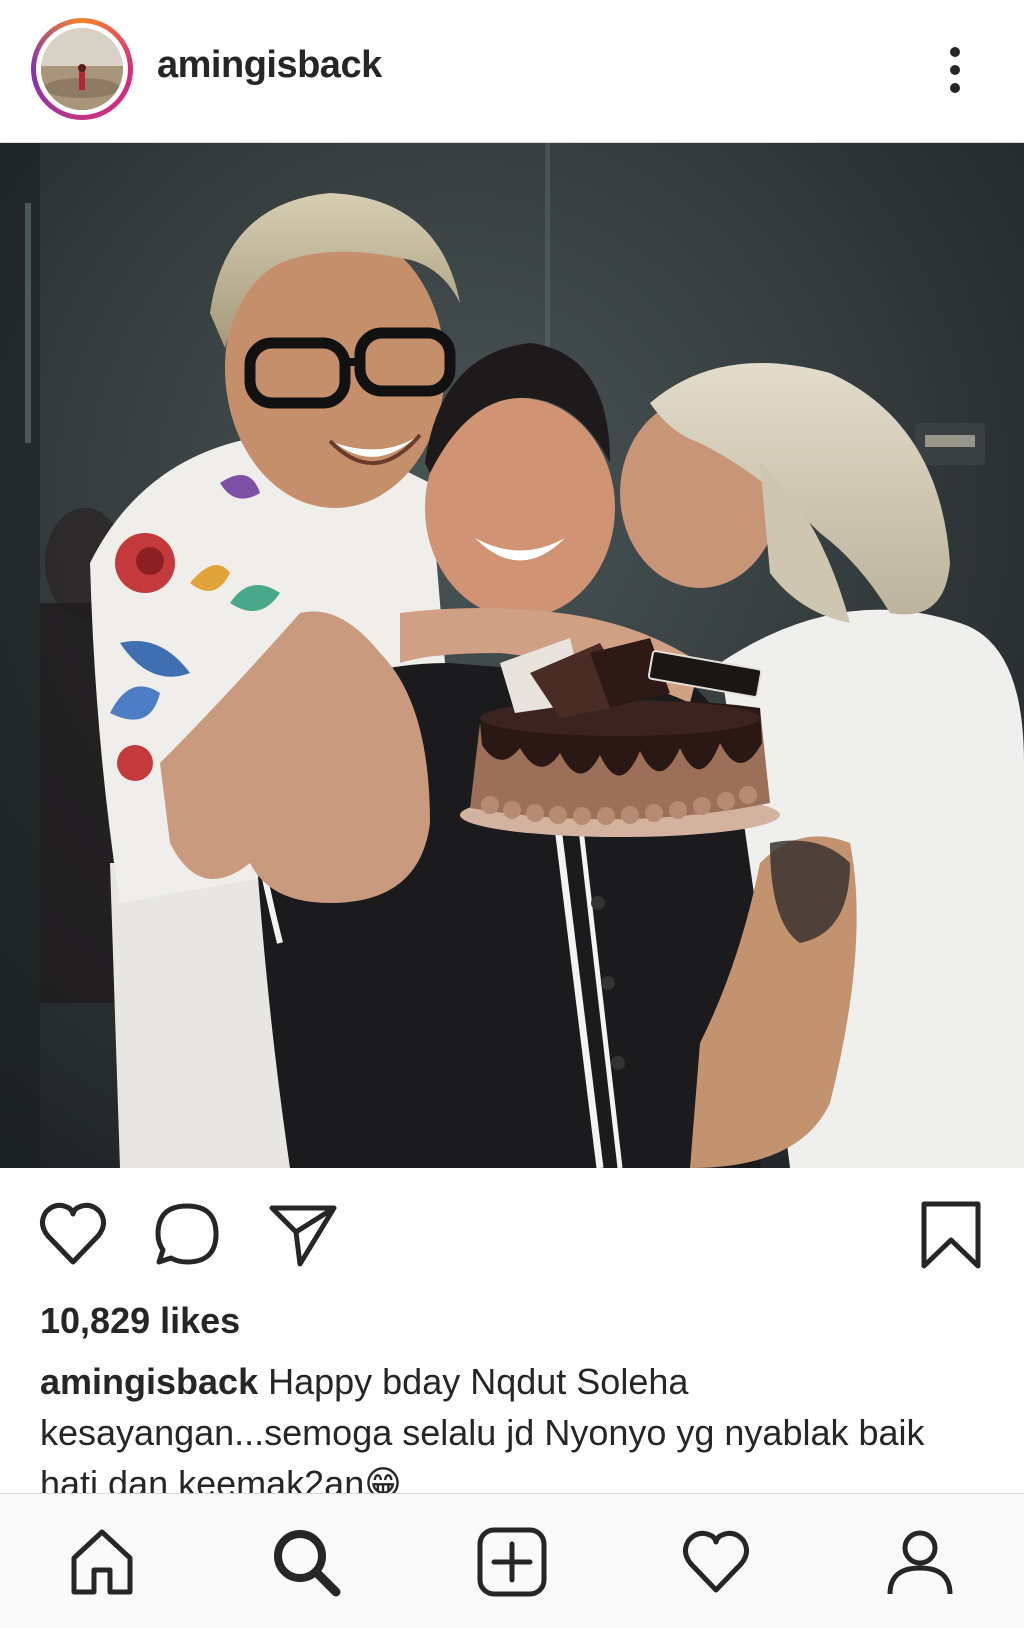 This screenshot has height=1628, width=1024. What do you see at coordinates (269, 65) in the screenshot?
I see `post-username: amingisback` at bounding box center [269, 65].